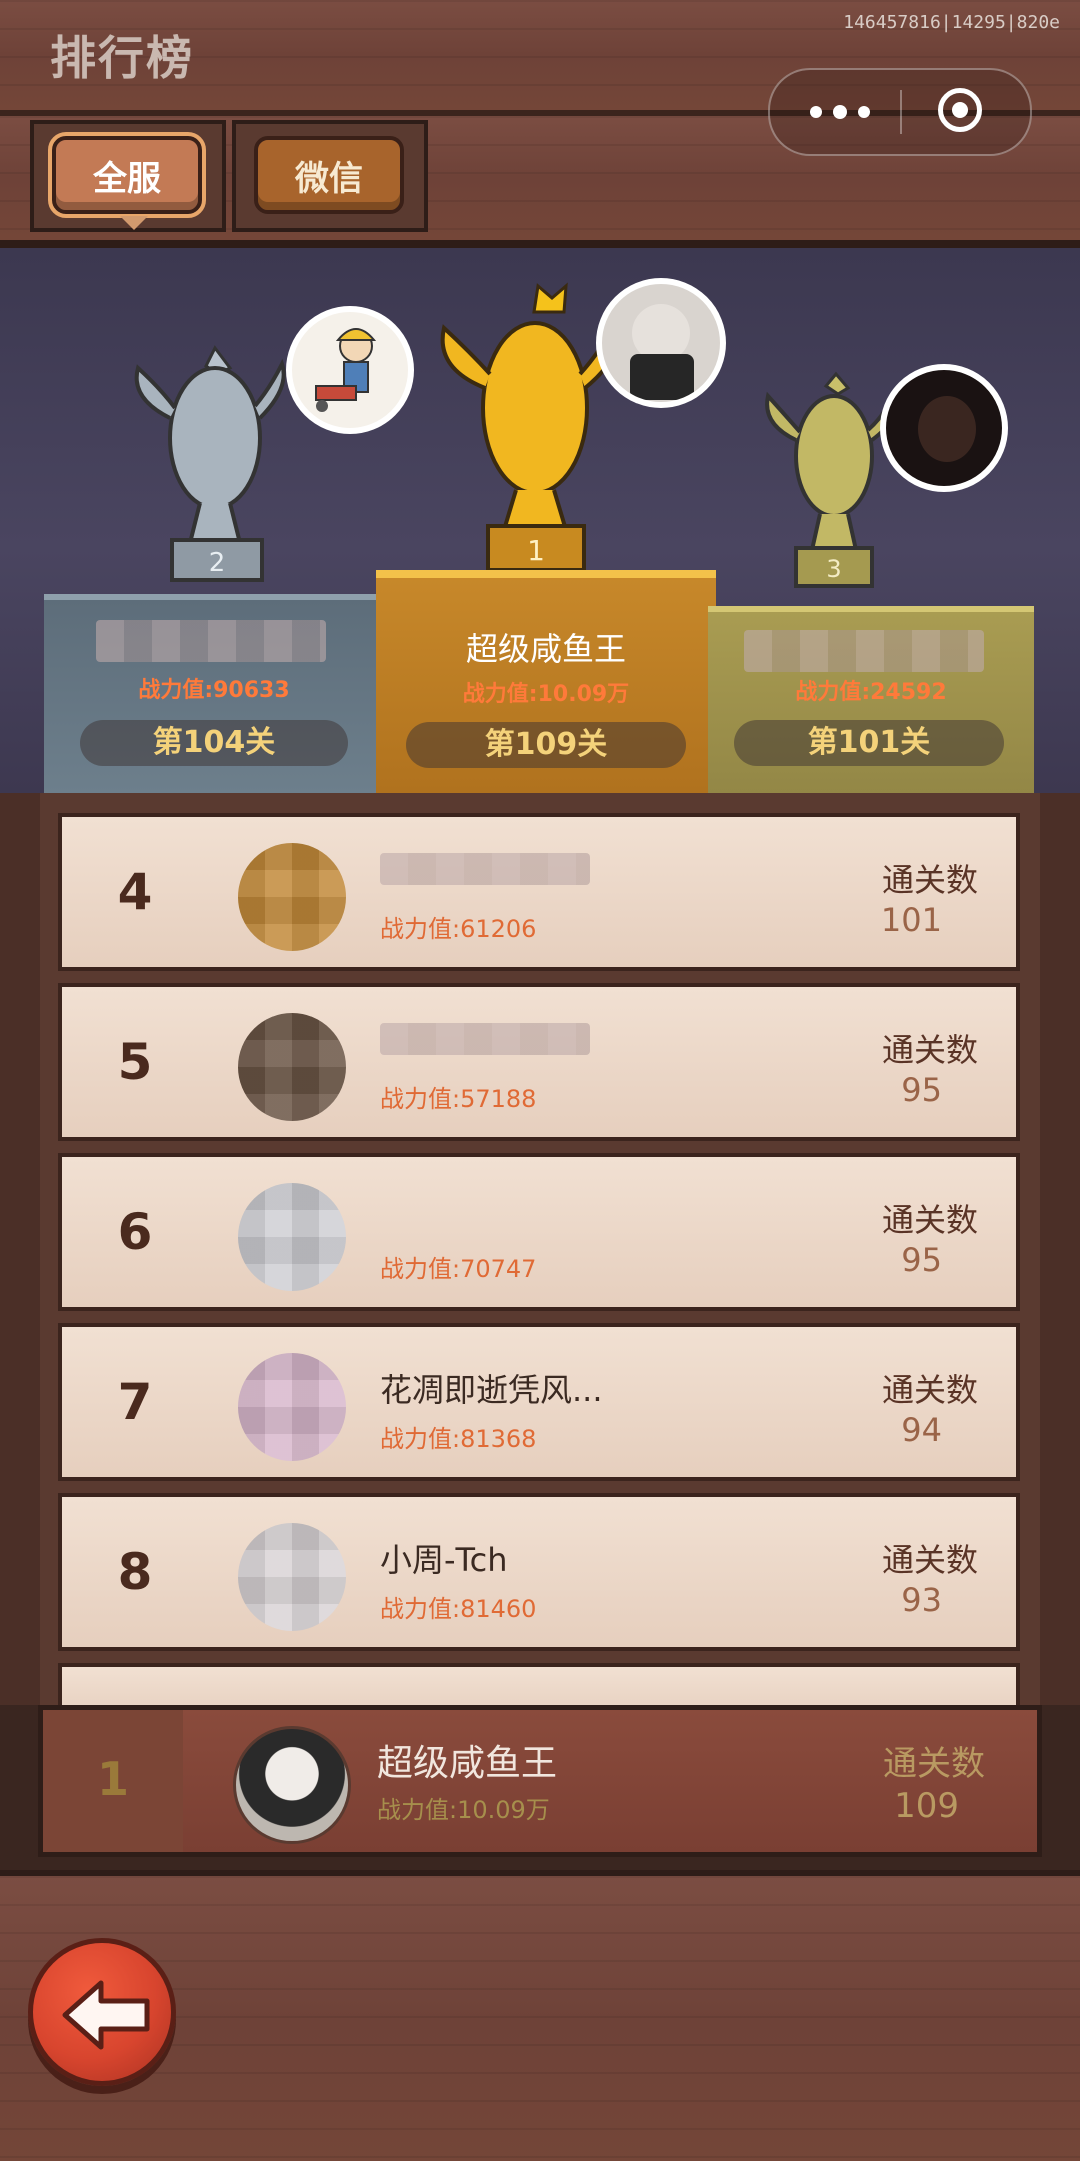 Image resolution: width=1080 pixels, height=2161 pixels. Describe the element at coordinates (210, 463) in the screenshot. I see `silver-fish-trophy-icon: 2` at that location.